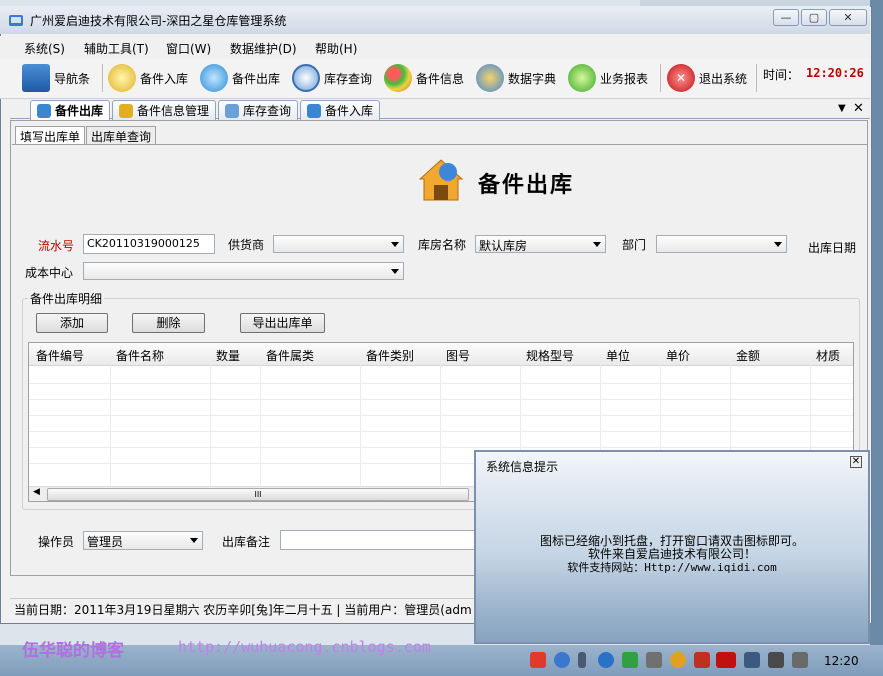  What do you see at coordinates (748, 355) in the screenshot?
I see `column-header: 金额` at bounding box center [748, 355].